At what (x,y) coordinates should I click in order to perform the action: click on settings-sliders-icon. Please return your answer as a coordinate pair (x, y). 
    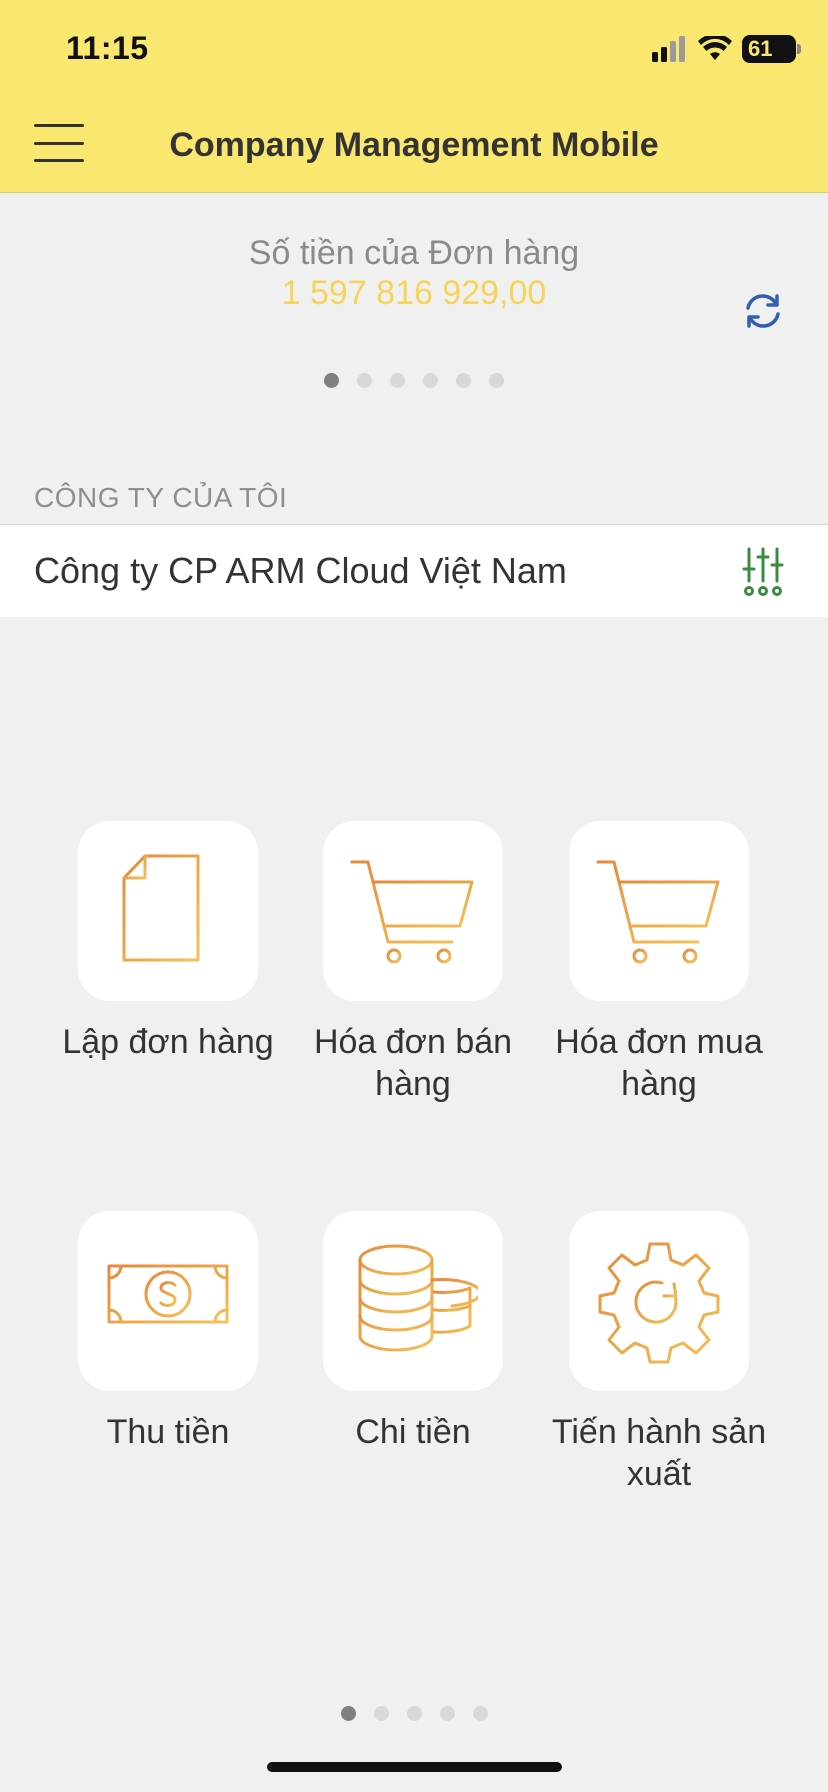
    Looking at the image, I should click on (763, 572).